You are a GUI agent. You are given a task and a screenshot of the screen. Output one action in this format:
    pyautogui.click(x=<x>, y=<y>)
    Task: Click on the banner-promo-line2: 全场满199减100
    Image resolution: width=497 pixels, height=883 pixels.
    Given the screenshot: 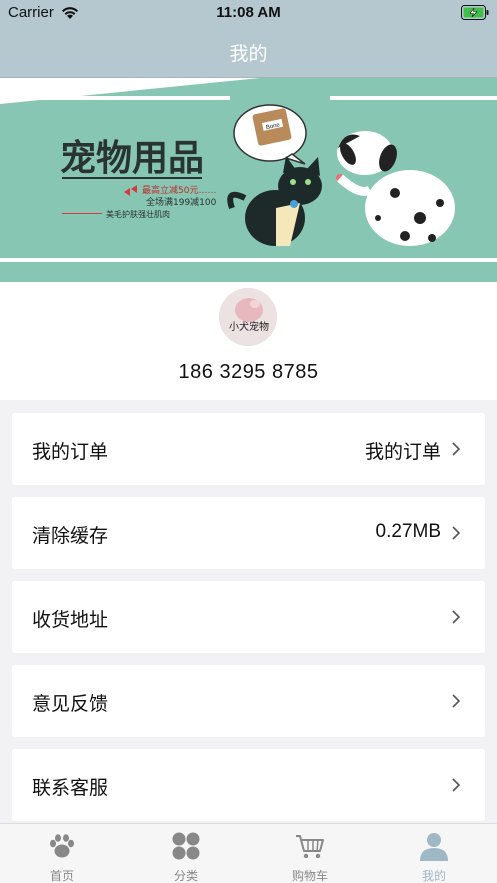 What is the action you would take?
    pyautogui.click(x=181, y=202)
    